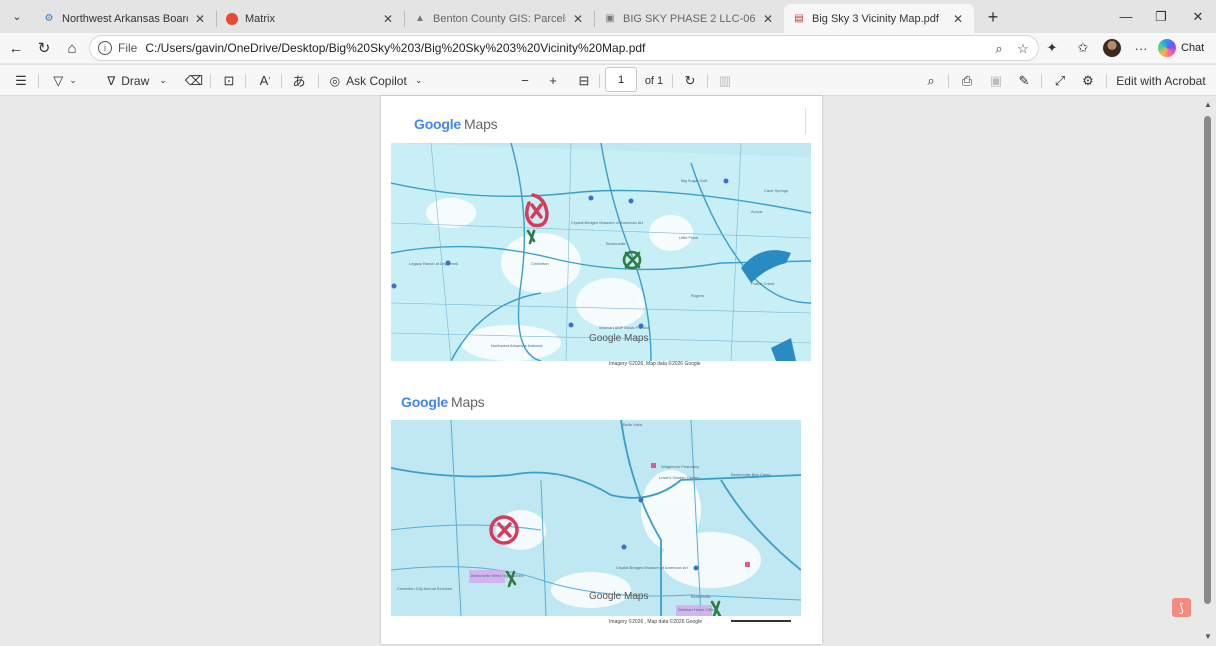  I want to click on edit-with-acrobat-button: Edit with Acrobat, so click(1161, 80).